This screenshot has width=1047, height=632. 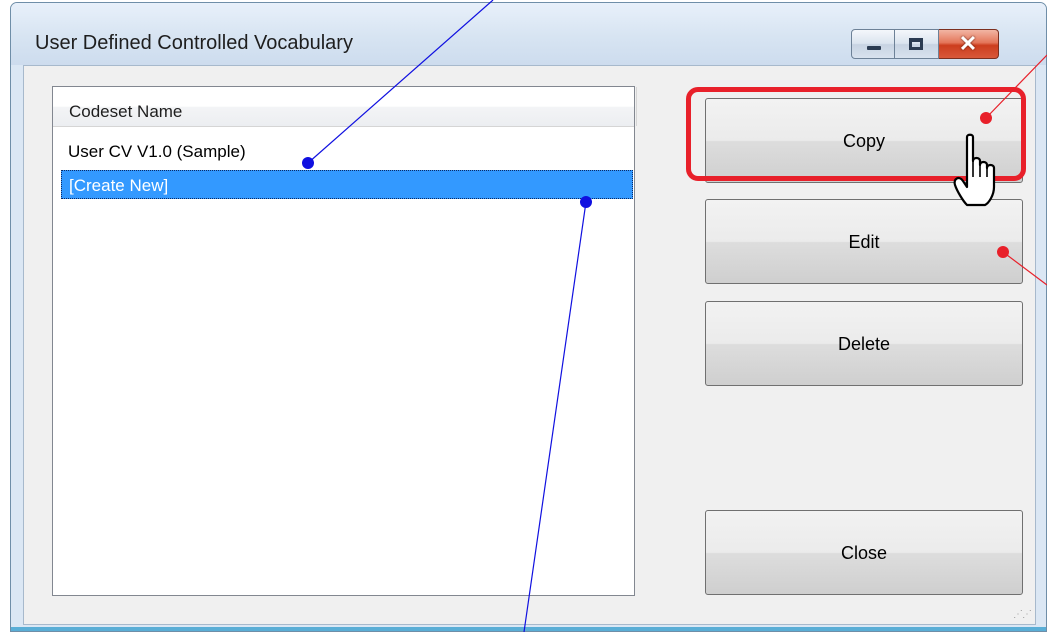 I want to click on callout-line-edit, so click(x=1024, y=268).